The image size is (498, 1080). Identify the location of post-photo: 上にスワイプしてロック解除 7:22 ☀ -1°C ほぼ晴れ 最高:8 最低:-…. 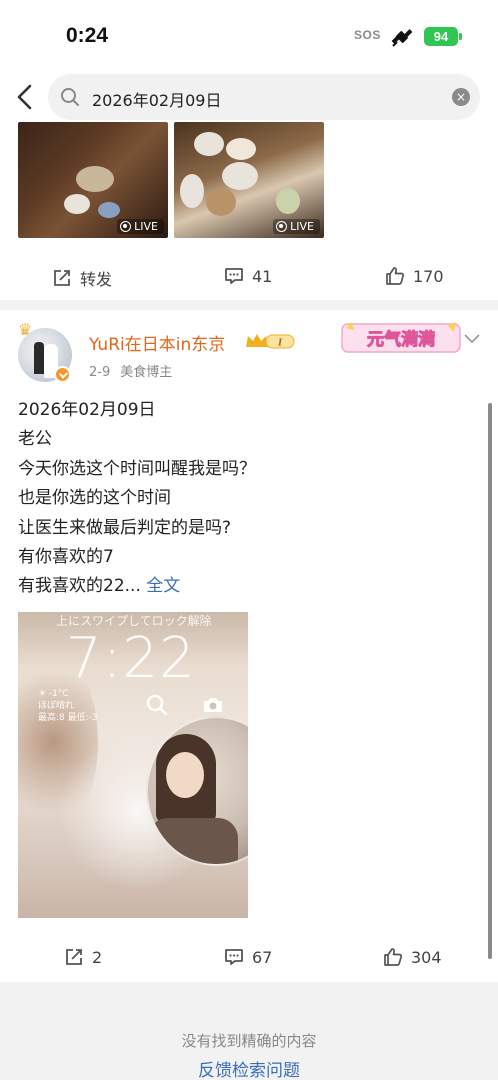
(133, 765).